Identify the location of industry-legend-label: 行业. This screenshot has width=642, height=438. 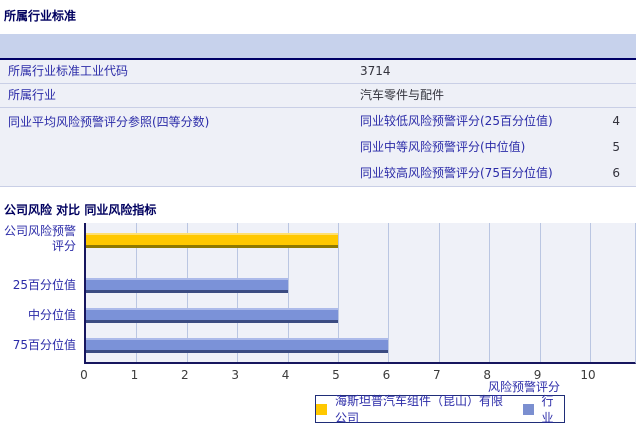
(547, 409).